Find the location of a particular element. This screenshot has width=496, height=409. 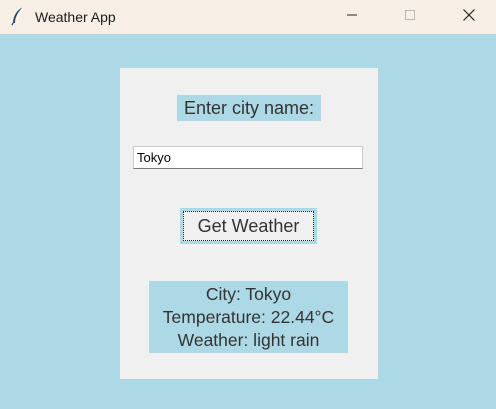

result-weather: Weather: light rain is located at coordinates (248, 340).